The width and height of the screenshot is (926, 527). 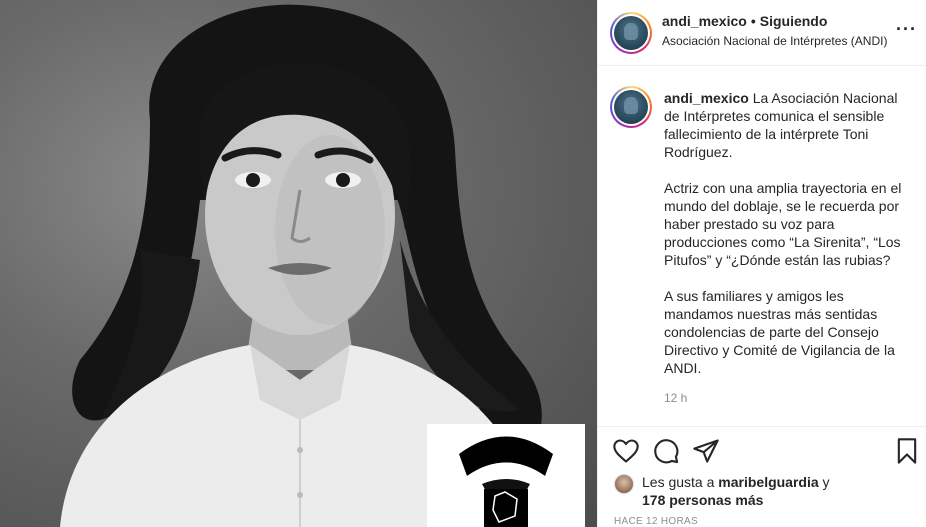 What do you see at coordinates (702, 500) in the screenshot?
I see `likes-count-link: 178 personas más` at bounding box center [702, 500].